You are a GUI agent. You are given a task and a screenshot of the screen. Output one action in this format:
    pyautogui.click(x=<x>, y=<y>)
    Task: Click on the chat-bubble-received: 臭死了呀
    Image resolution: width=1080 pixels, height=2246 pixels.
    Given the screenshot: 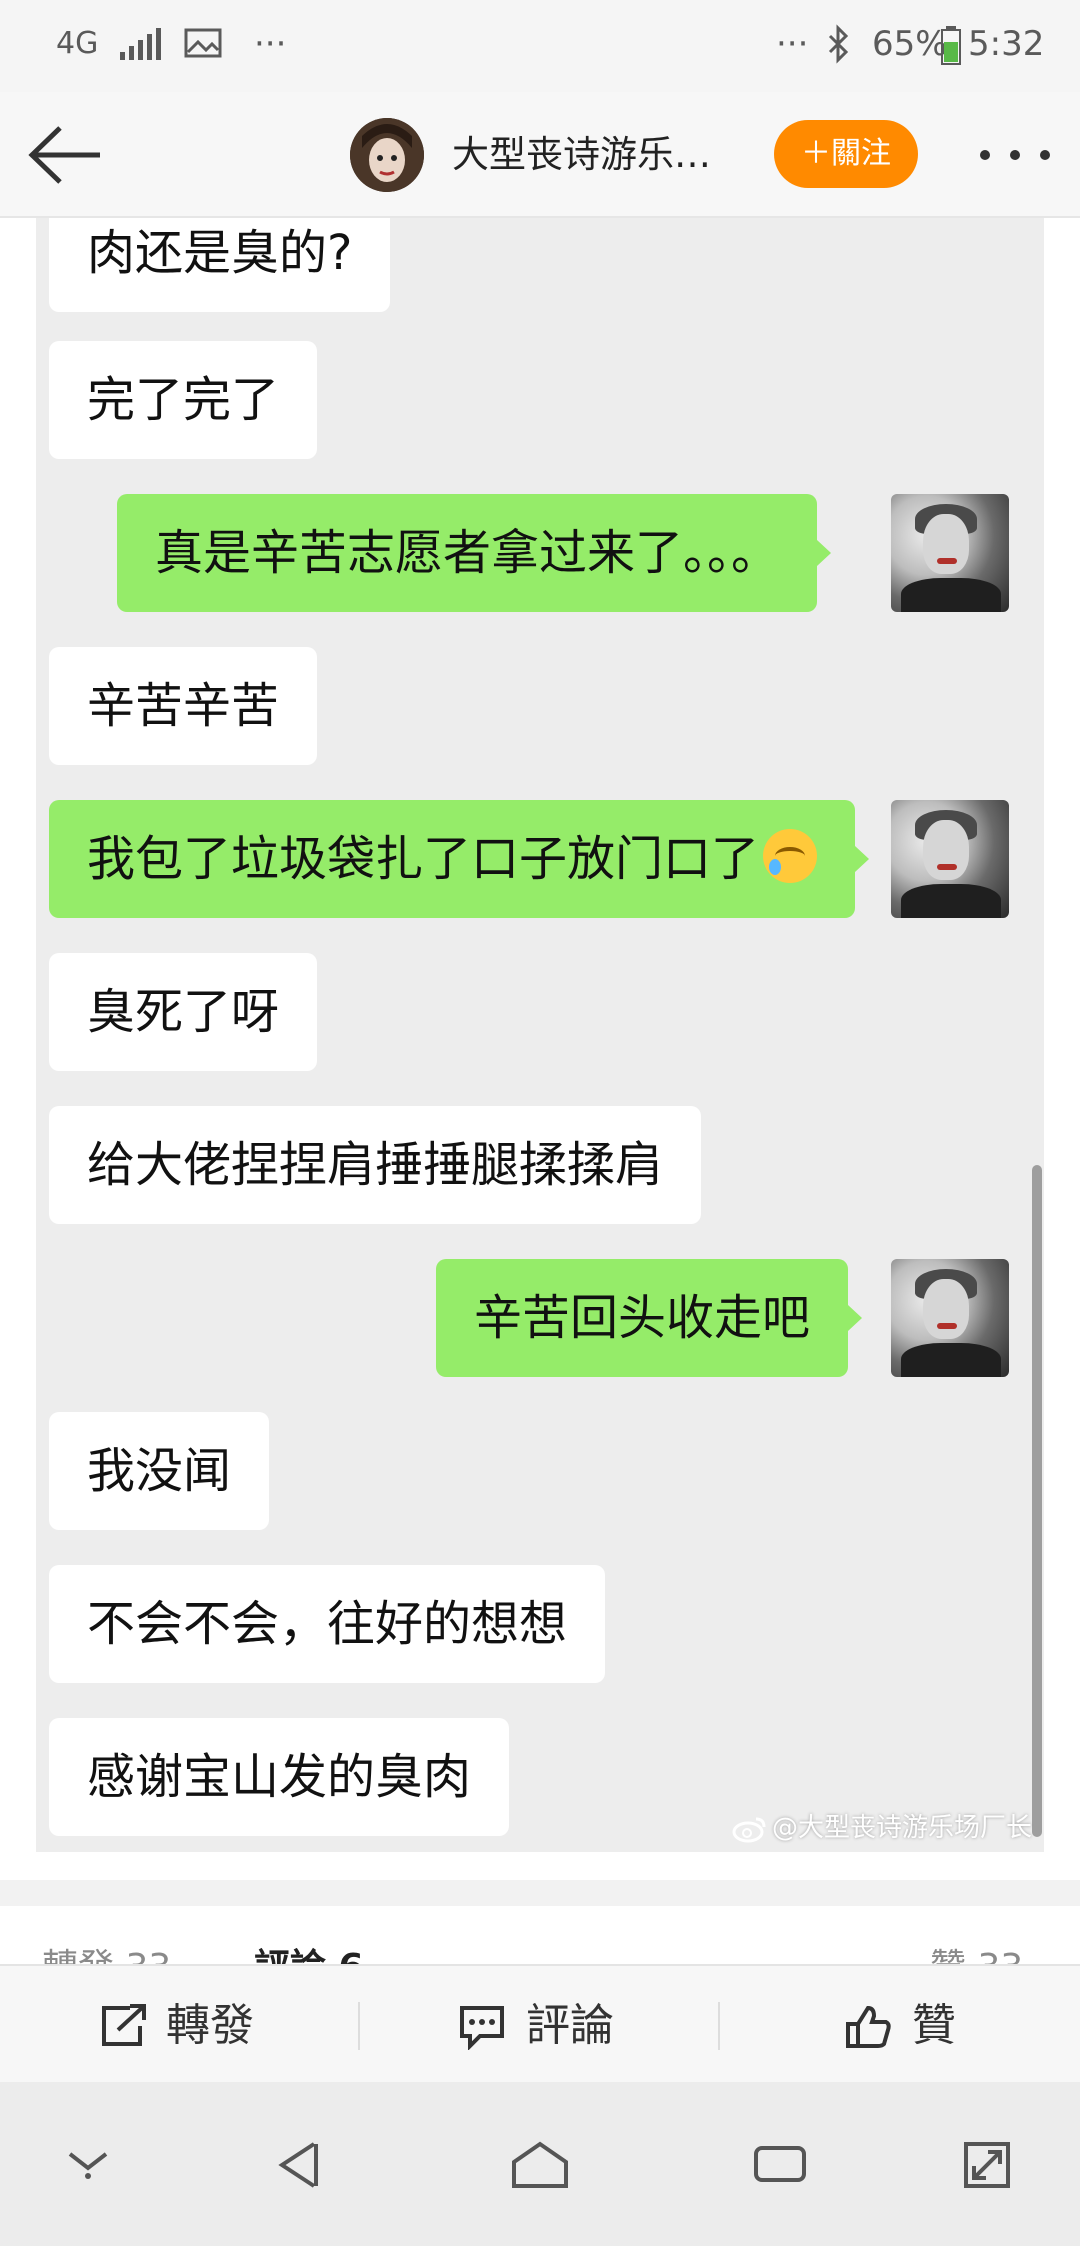 What is the action you would take?
    pyautogui.click(x=183, y=1012)
    